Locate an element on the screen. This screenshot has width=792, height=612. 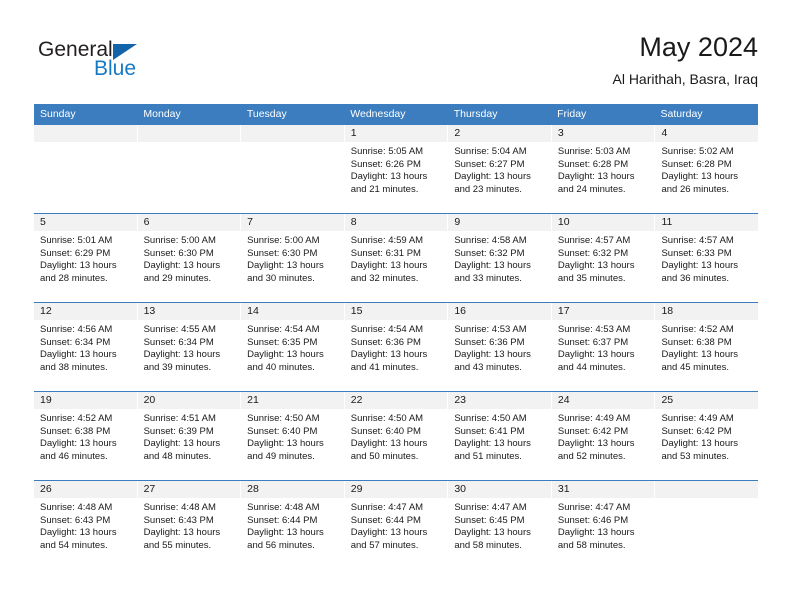
day-number: 29 is located at coordinates (396, 489).